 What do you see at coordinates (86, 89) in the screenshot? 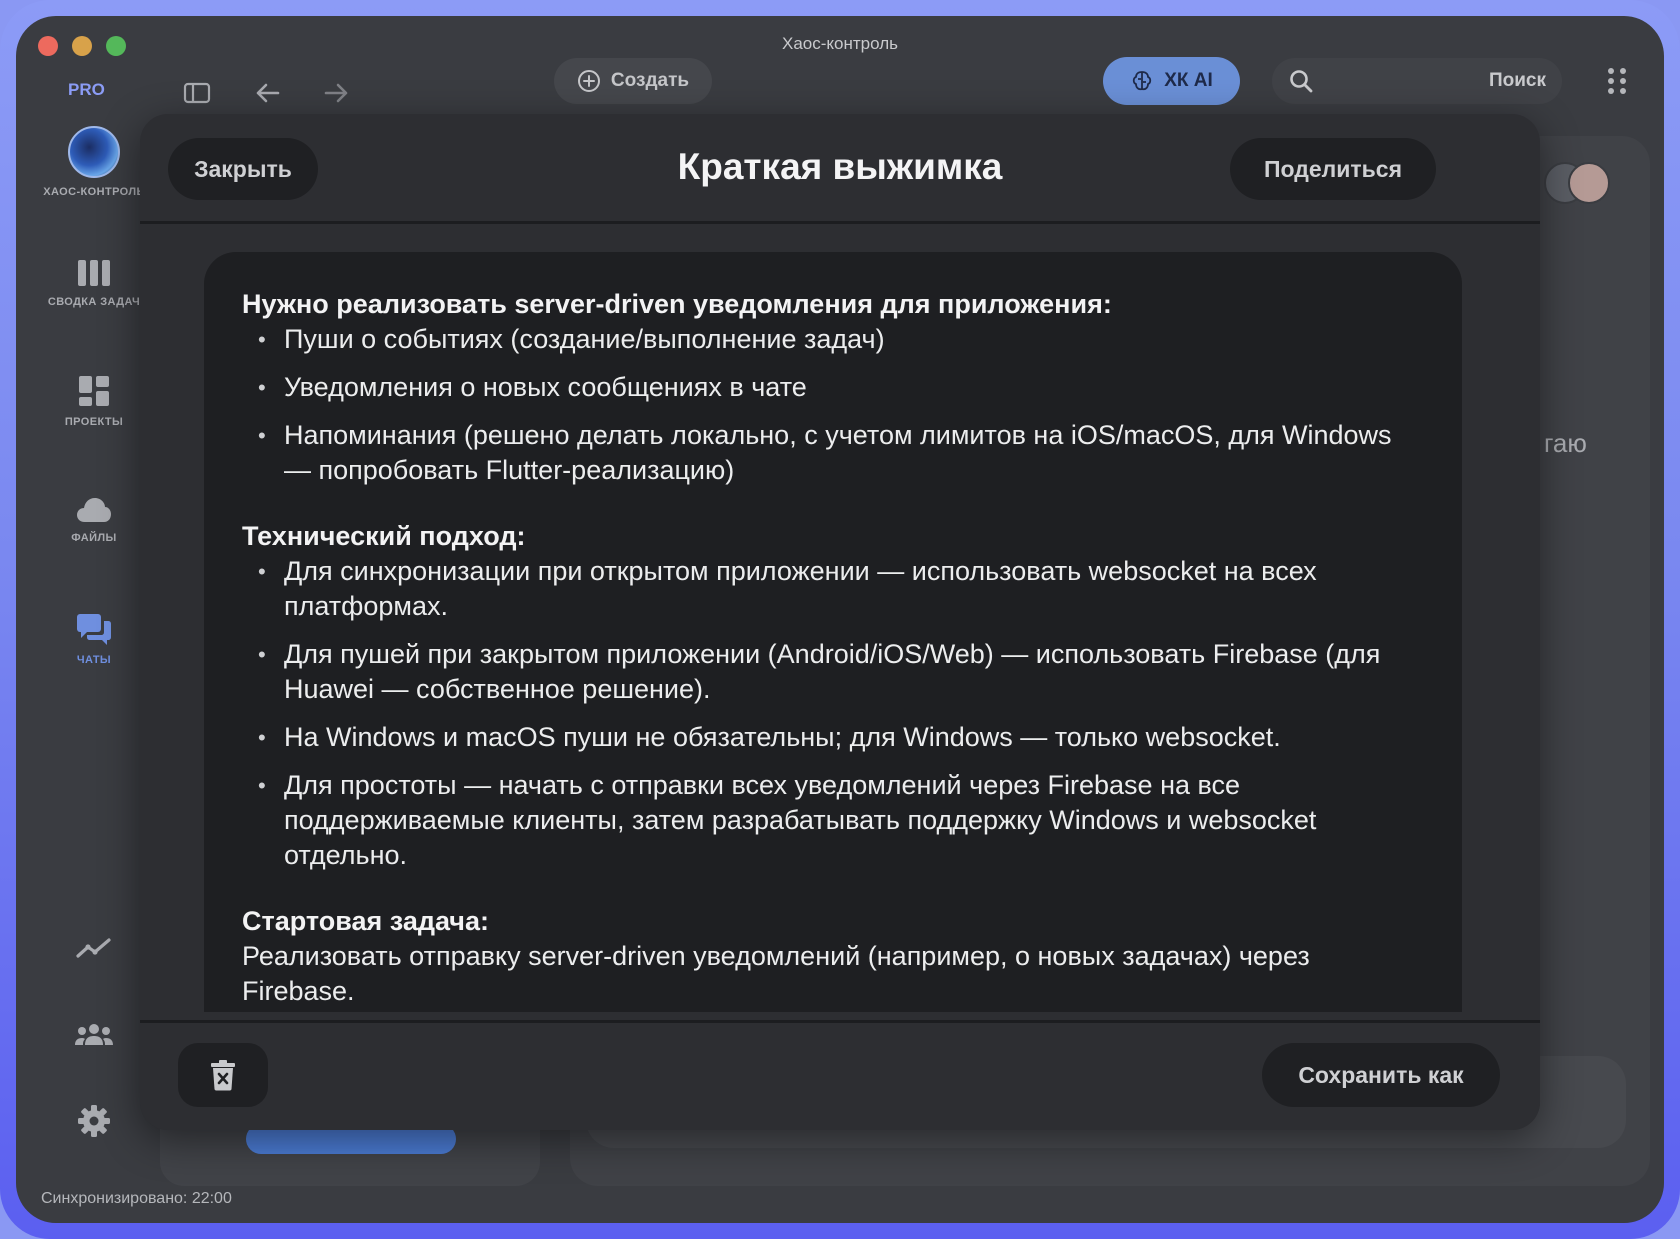
I see `pro-badge: PRO` at bounding box center [86, 89].